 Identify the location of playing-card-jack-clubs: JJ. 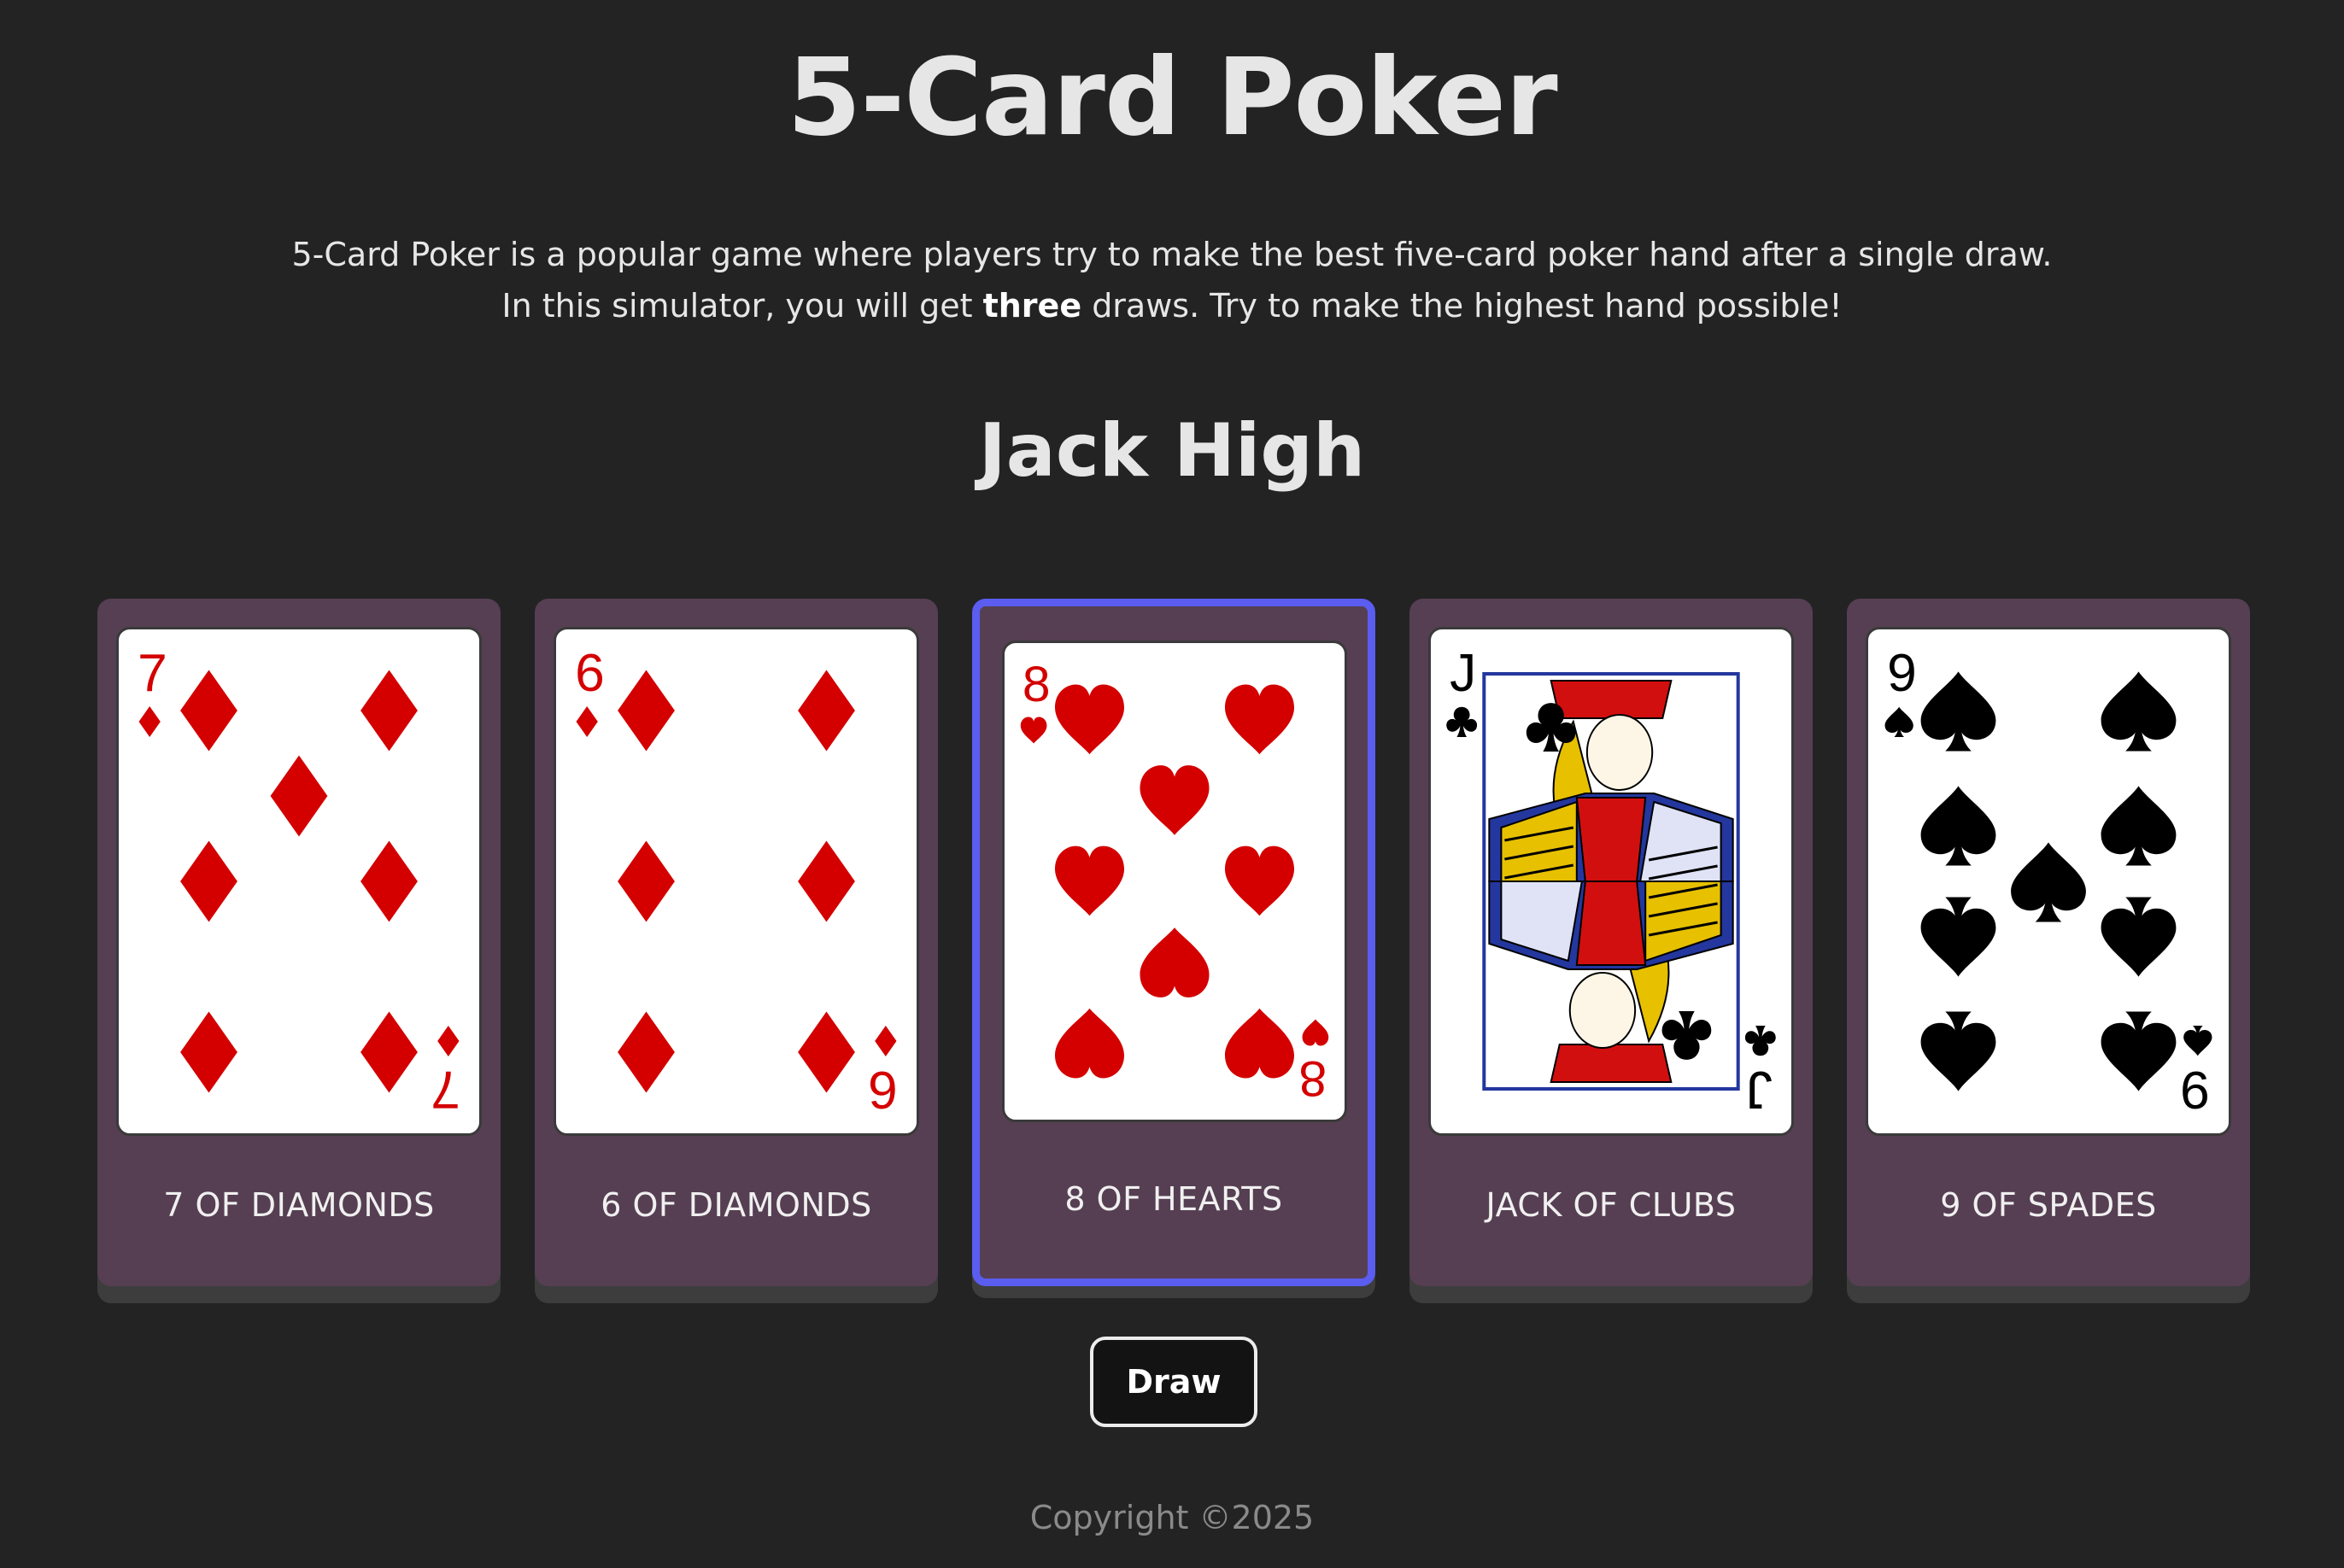
(1611, 881).